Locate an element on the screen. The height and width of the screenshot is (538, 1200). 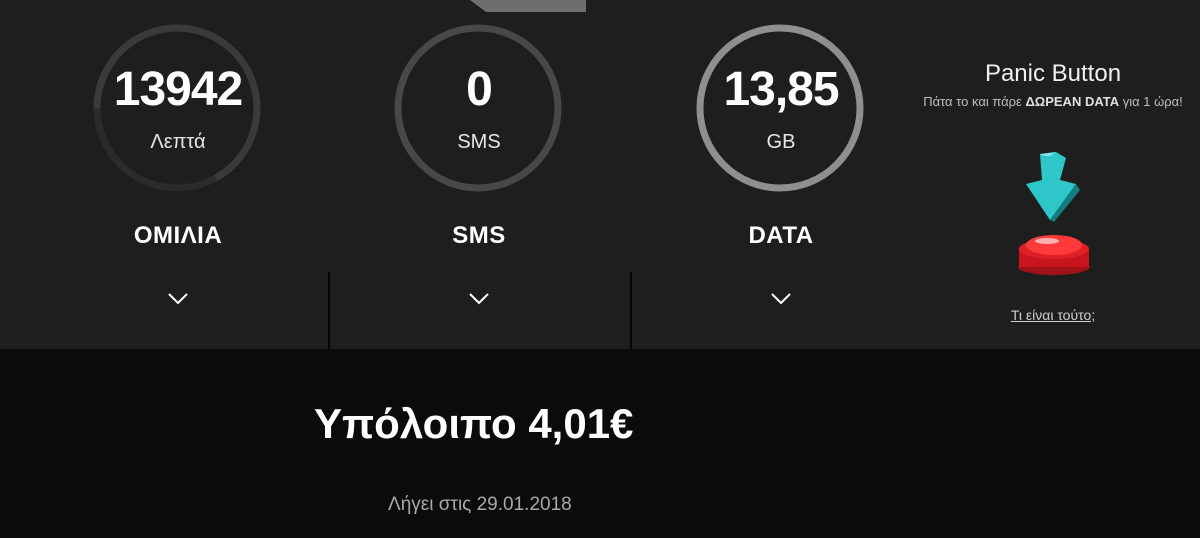
balance-label: Υπόλοιπο is located at coordinates (421, 423).